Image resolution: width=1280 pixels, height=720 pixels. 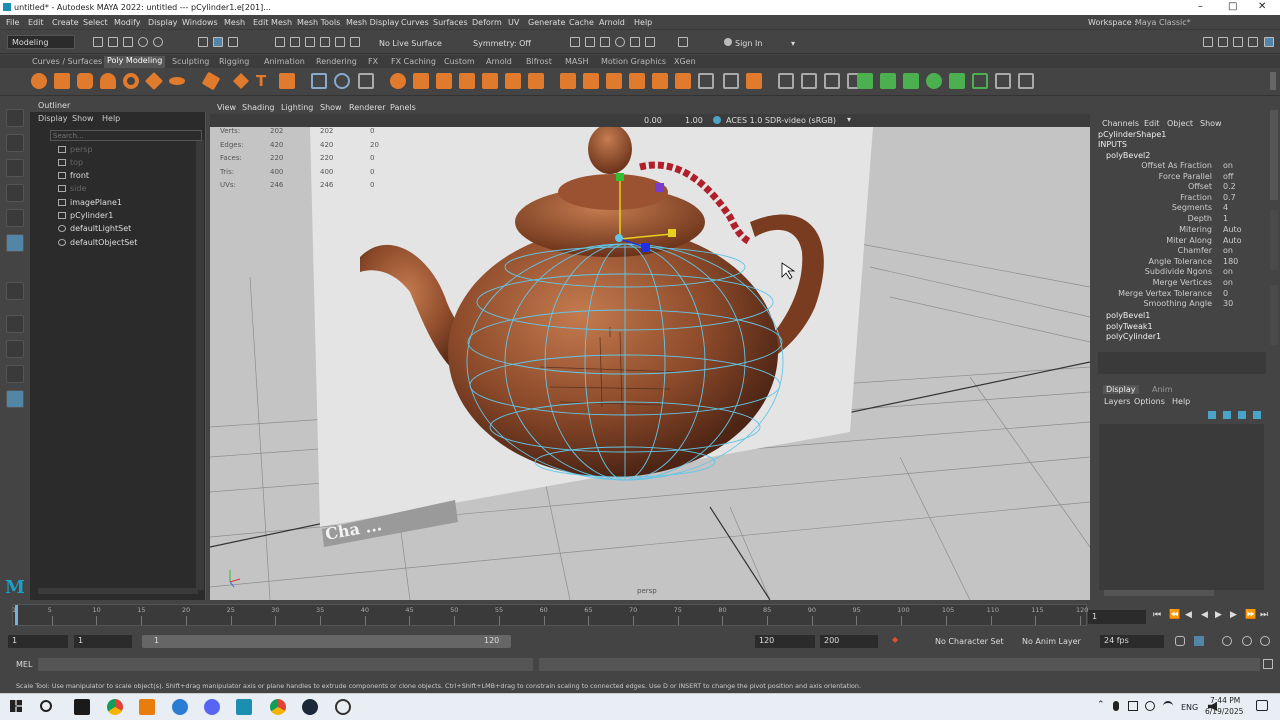 What do you see at coordinates (1117, 617) in the screenshot?
I see `current-frame-field: 1` at bounding box center [1117, 617].